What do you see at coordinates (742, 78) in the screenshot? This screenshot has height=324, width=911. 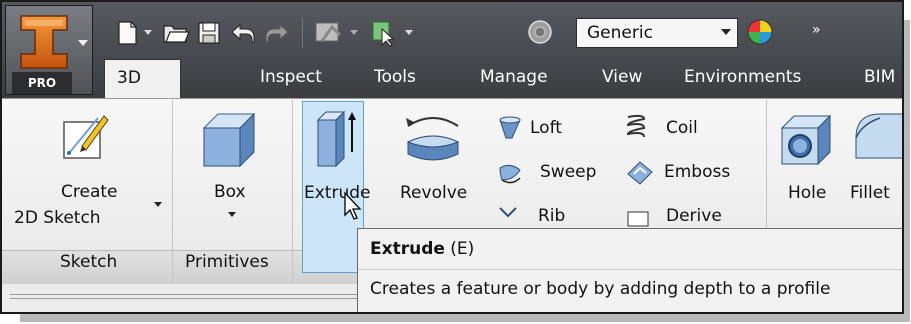 I see `tab-environments: Environments` at bounding box center [742, 78].